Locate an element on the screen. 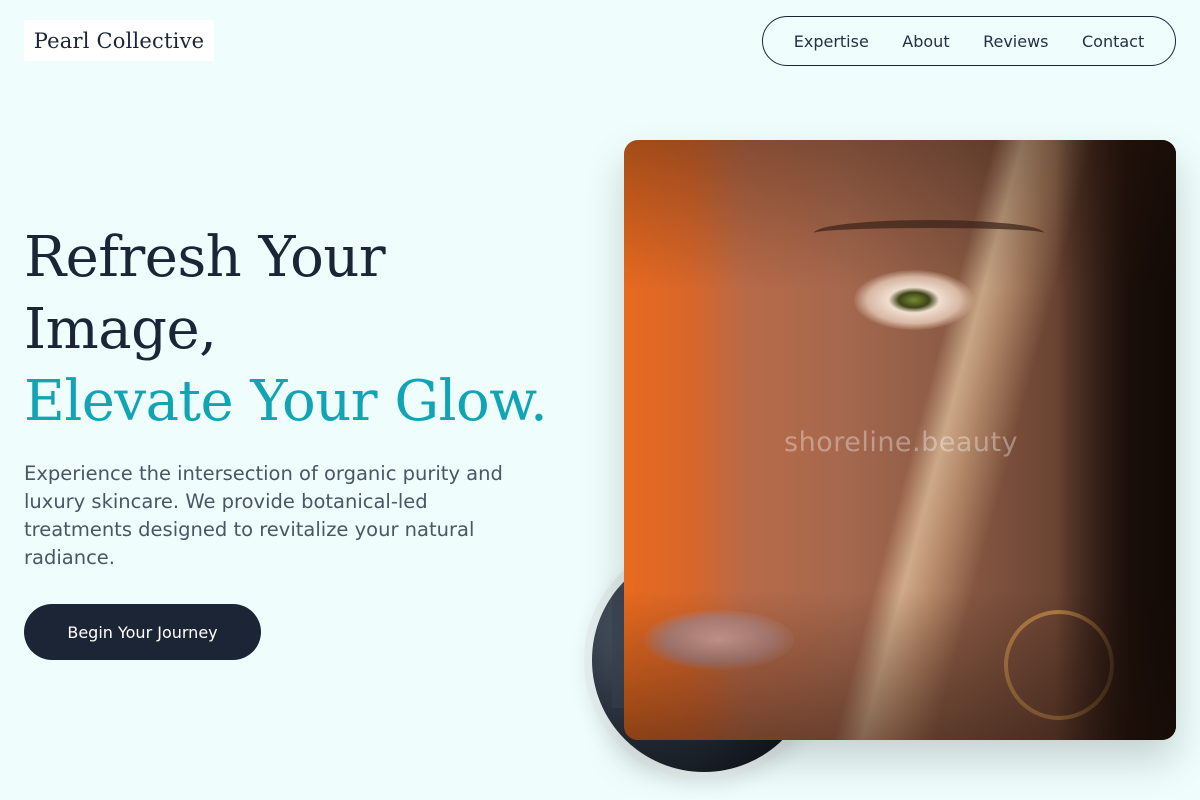 This screenshot has height=800, width=1200. nav-item-contact: Contact is located at coordinates (1113, 41).